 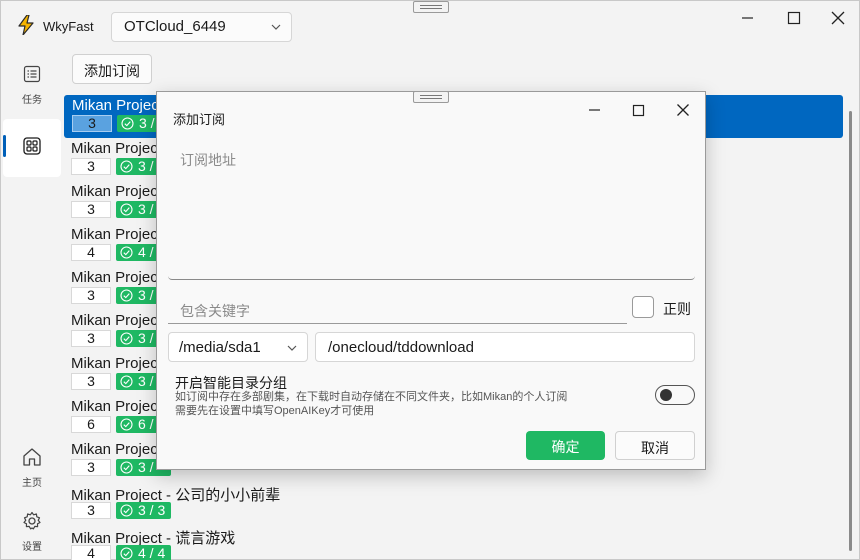 I want to click on keyword-placeholder: 包含关键字, so click(x=215, y=311).